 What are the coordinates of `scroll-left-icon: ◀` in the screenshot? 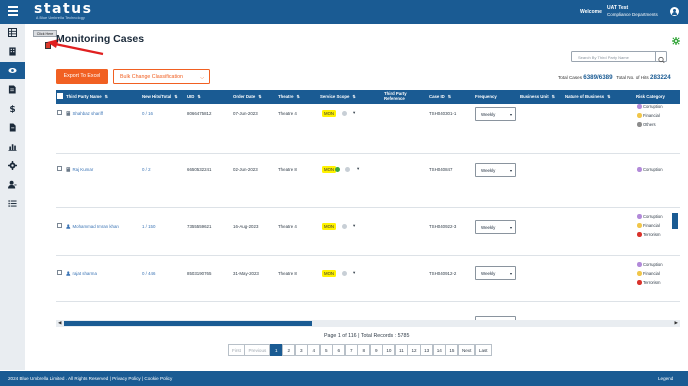 It's located at (59, 323).